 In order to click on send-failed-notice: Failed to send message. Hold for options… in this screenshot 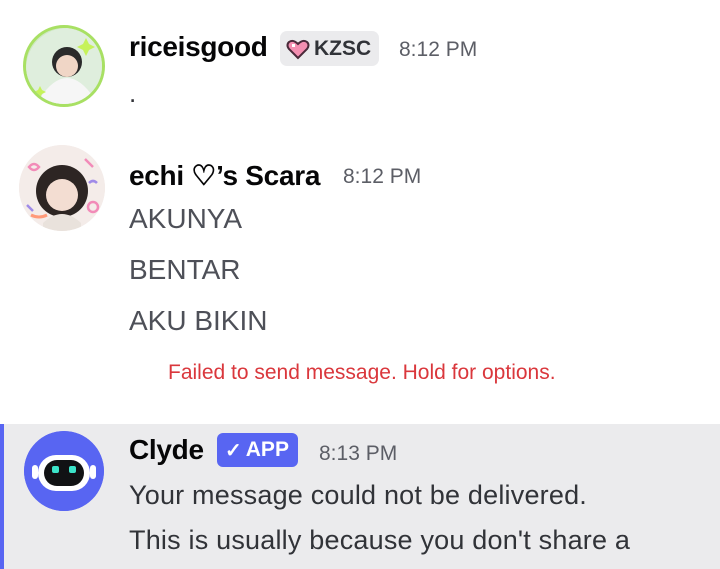, I will do `click(362, 373)`.